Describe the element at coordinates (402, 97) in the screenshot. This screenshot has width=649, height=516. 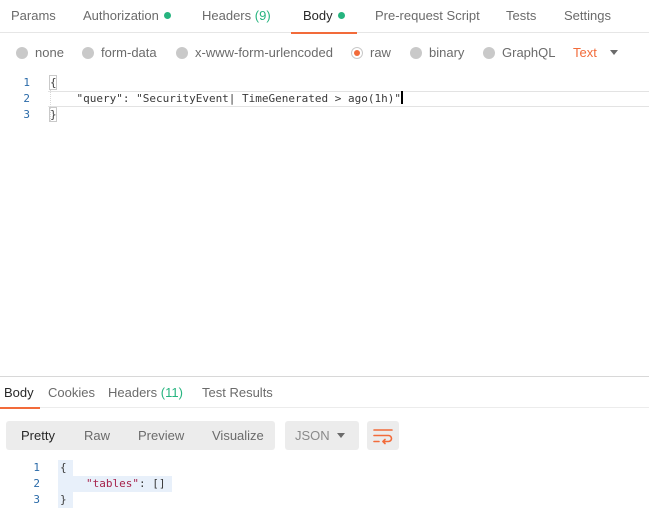
I see `text-cursor` at that location.